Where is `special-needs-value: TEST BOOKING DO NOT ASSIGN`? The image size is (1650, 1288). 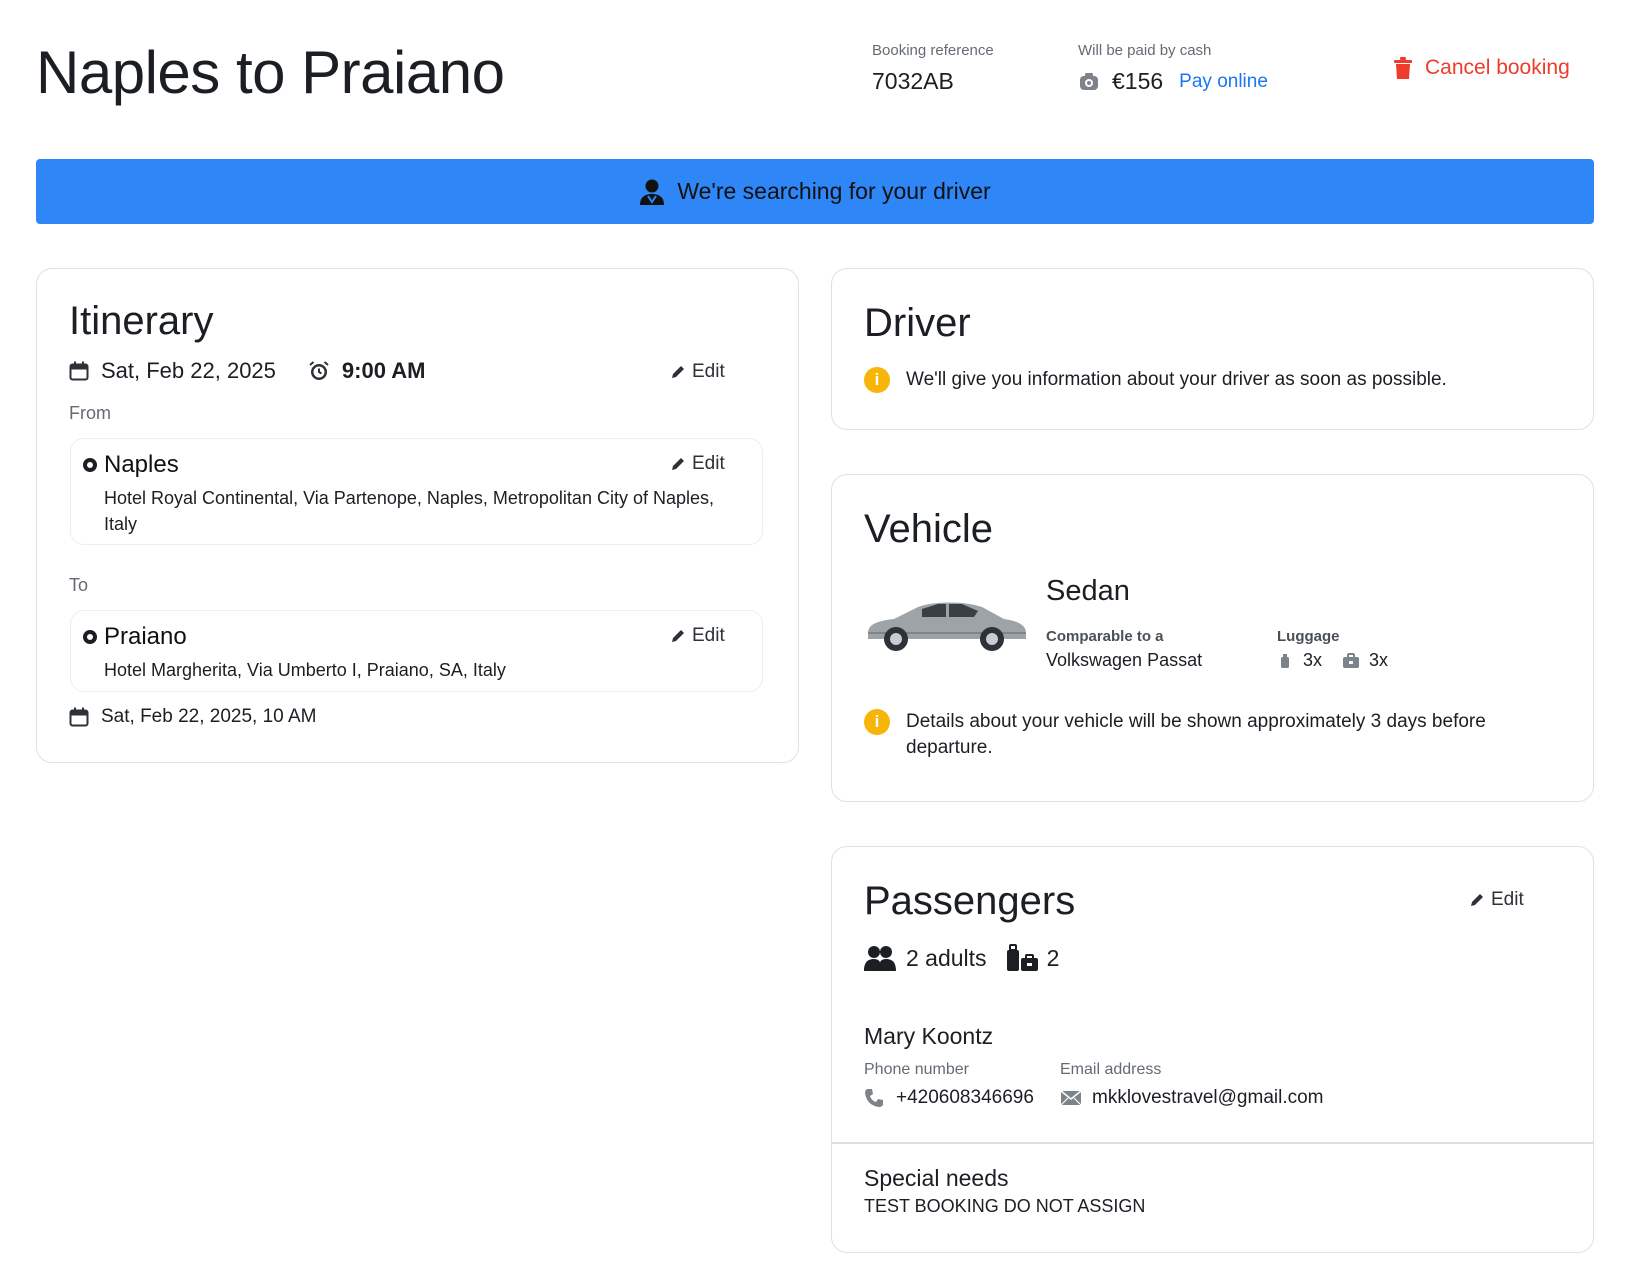 special-needs-value: TEST BOOKING DO NOT ASSIGN is located at coordinates (1005, 1206).